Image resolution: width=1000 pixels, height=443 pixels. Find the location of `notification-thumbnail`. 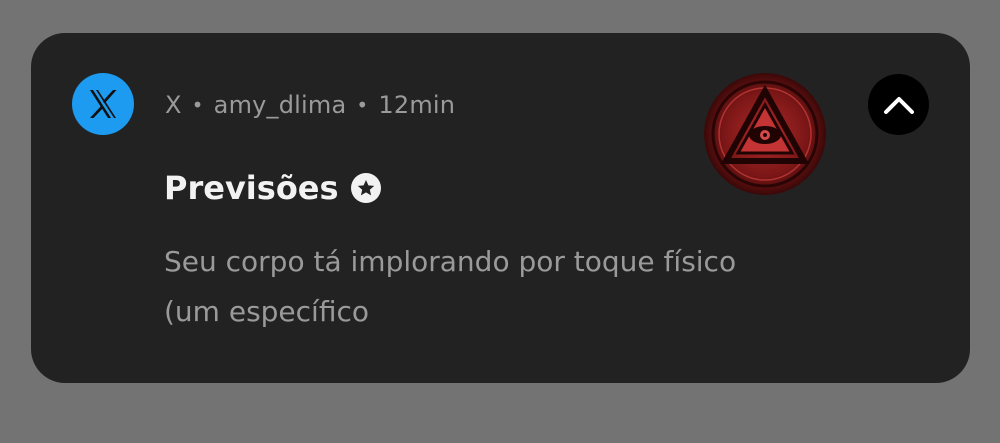

notification-thumbnail is located at coordinates (765, 134).